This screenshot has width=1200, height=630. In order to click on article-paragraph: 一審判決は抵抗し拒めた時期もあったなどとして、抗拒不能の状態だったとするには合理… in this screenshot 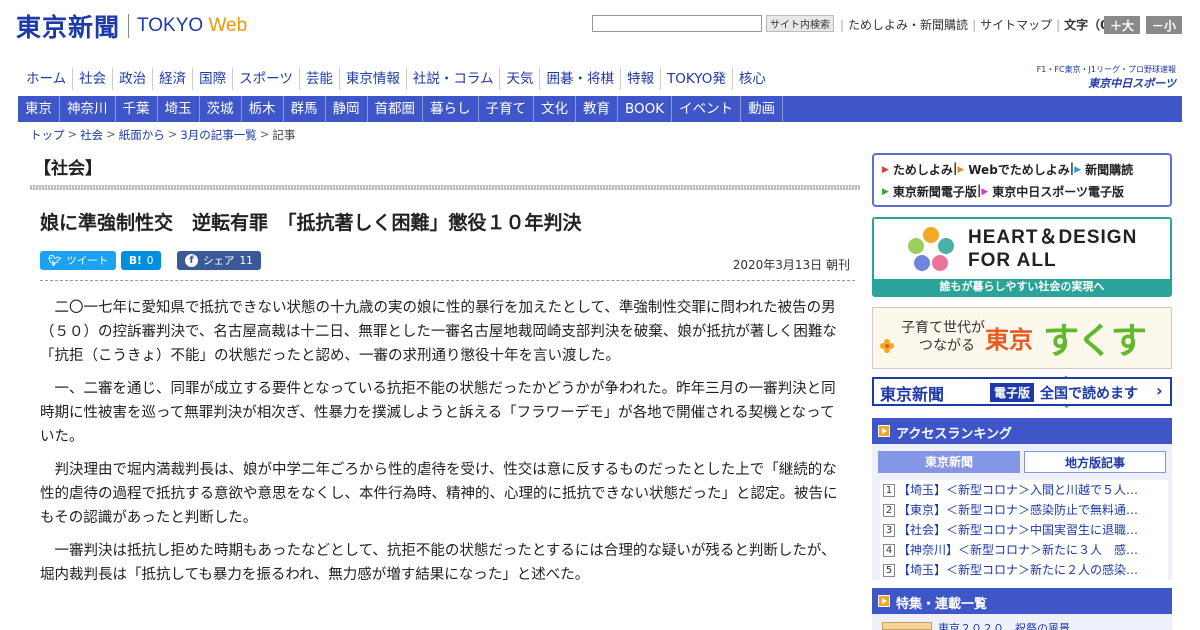, I will do `click(438, 563)`.